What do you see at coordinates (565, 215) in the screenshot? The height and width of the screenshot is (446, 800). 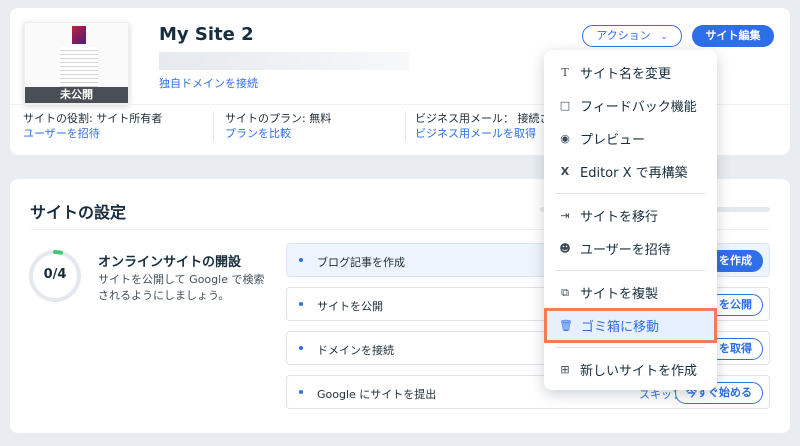 I see `transfer-icon: ⇥` at bounding box center [565, 215].